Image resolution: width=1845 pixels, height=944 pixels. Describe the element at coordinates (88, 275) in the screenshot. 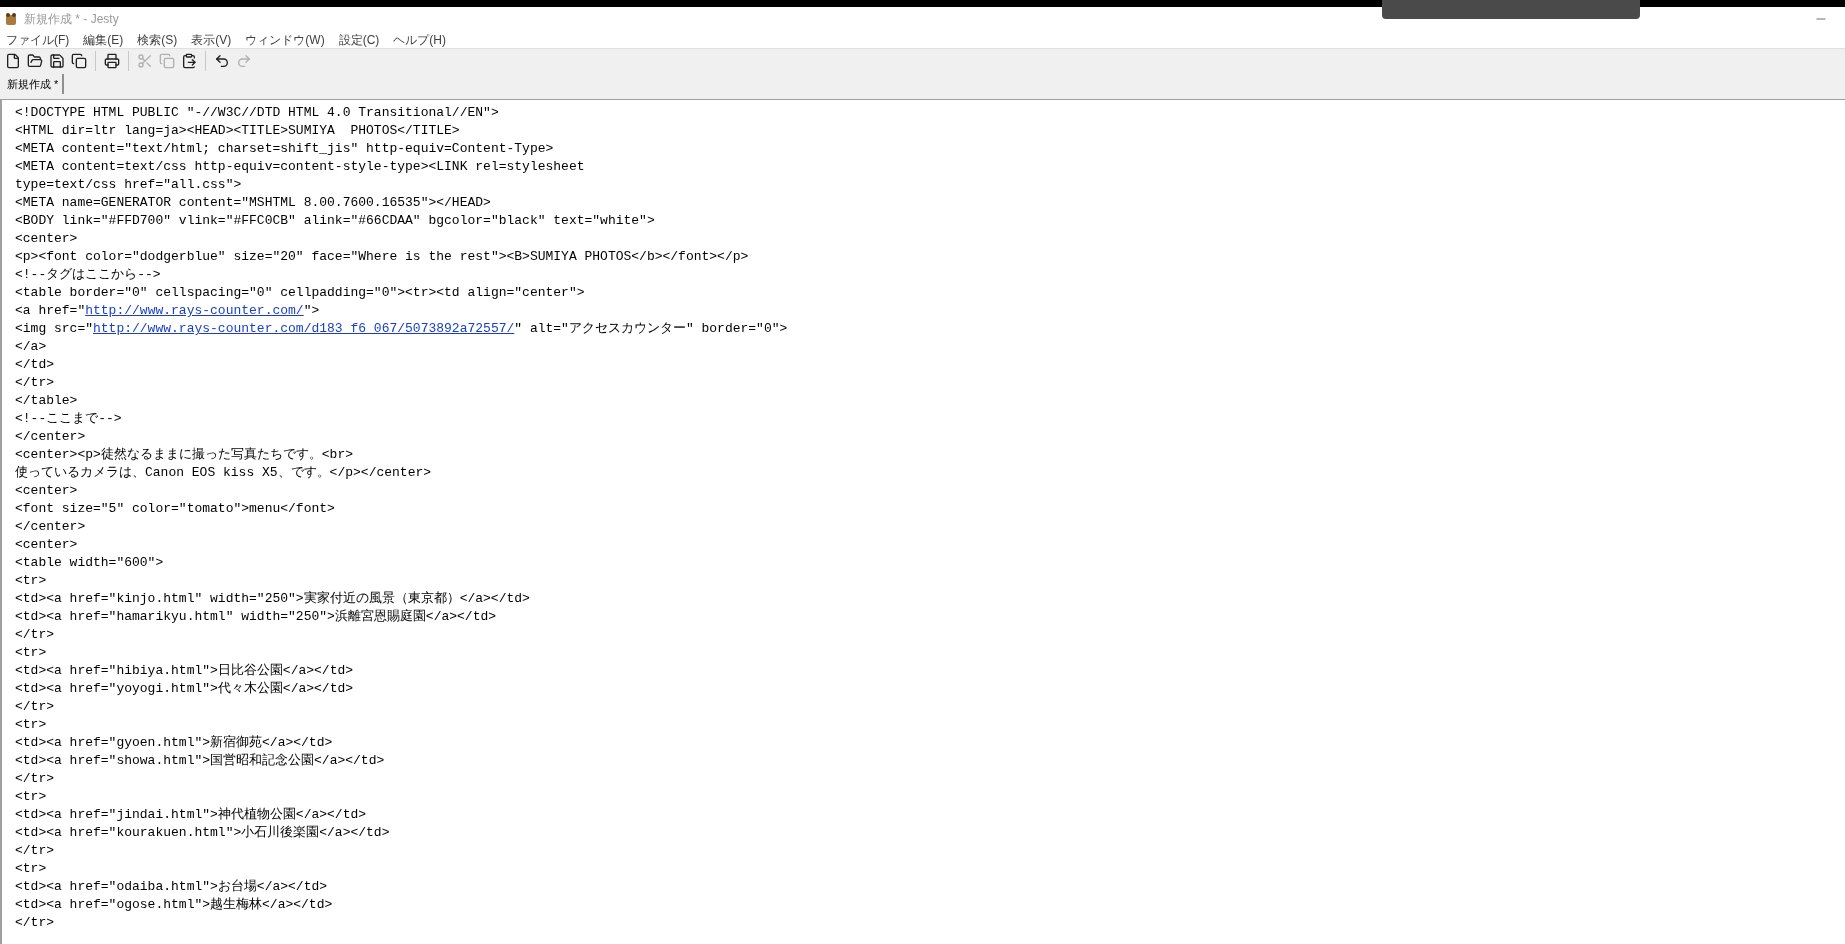

I see `code-line: <!--タグはここから-->` at that location.